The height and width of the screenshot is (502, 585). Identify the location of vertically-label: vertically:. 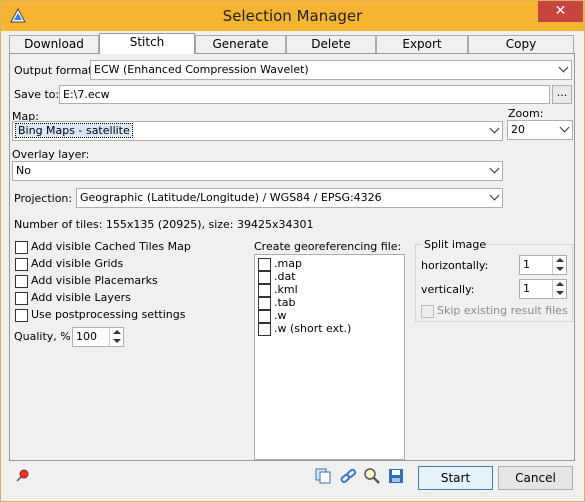
(448, 289).